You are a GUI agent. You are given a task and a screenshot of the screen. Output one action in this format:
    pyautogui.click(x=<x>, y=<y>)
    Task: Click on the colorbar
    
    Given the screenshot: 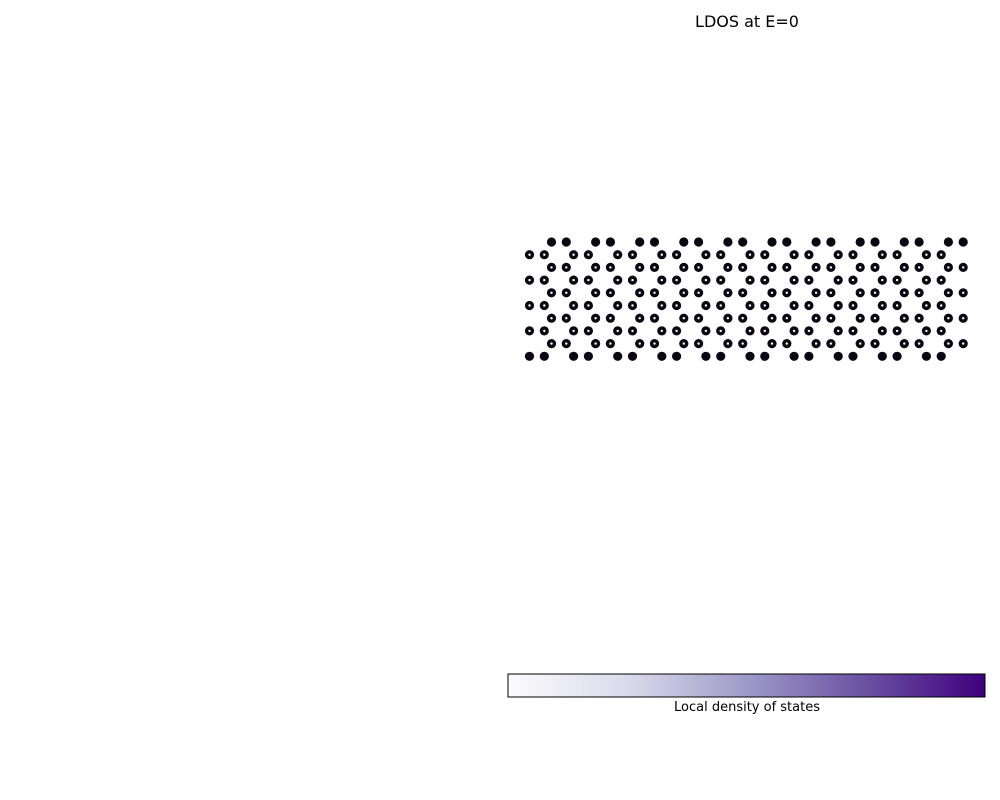 What is the action you would take?
    pyautogui.click(x=746, y=685)
    